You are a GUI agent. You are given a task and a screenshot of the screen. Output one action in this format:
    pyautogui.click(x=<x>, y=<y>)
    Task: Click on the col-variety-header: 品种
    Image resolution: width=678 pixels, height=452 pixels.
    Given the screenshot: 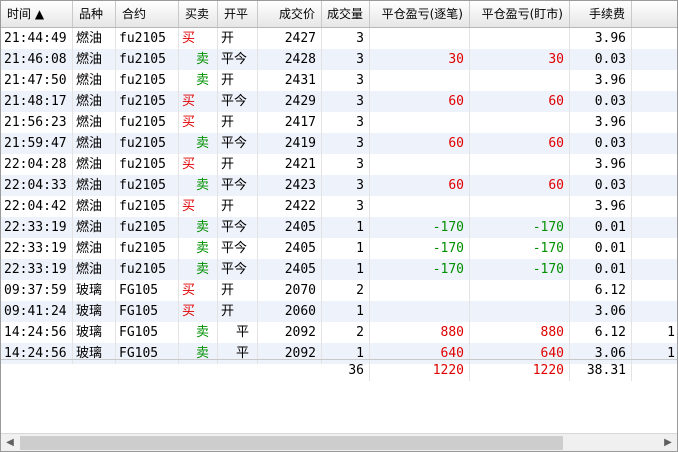 What is the action you would take?
    pyautogui.click(x=94, y=14)
    